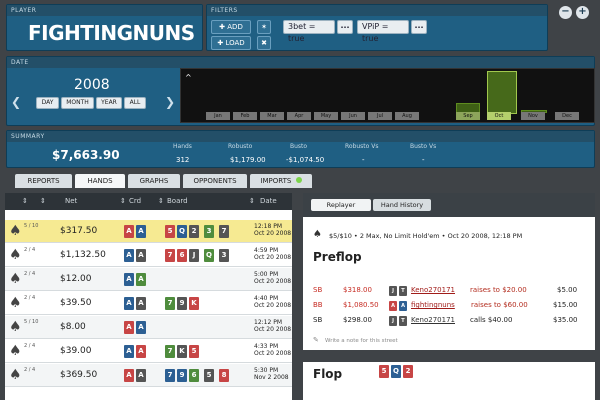  Describe the element at coordinates (423, 160) in the screenshot. I see `summary-busto-vs-value: -` at that location.